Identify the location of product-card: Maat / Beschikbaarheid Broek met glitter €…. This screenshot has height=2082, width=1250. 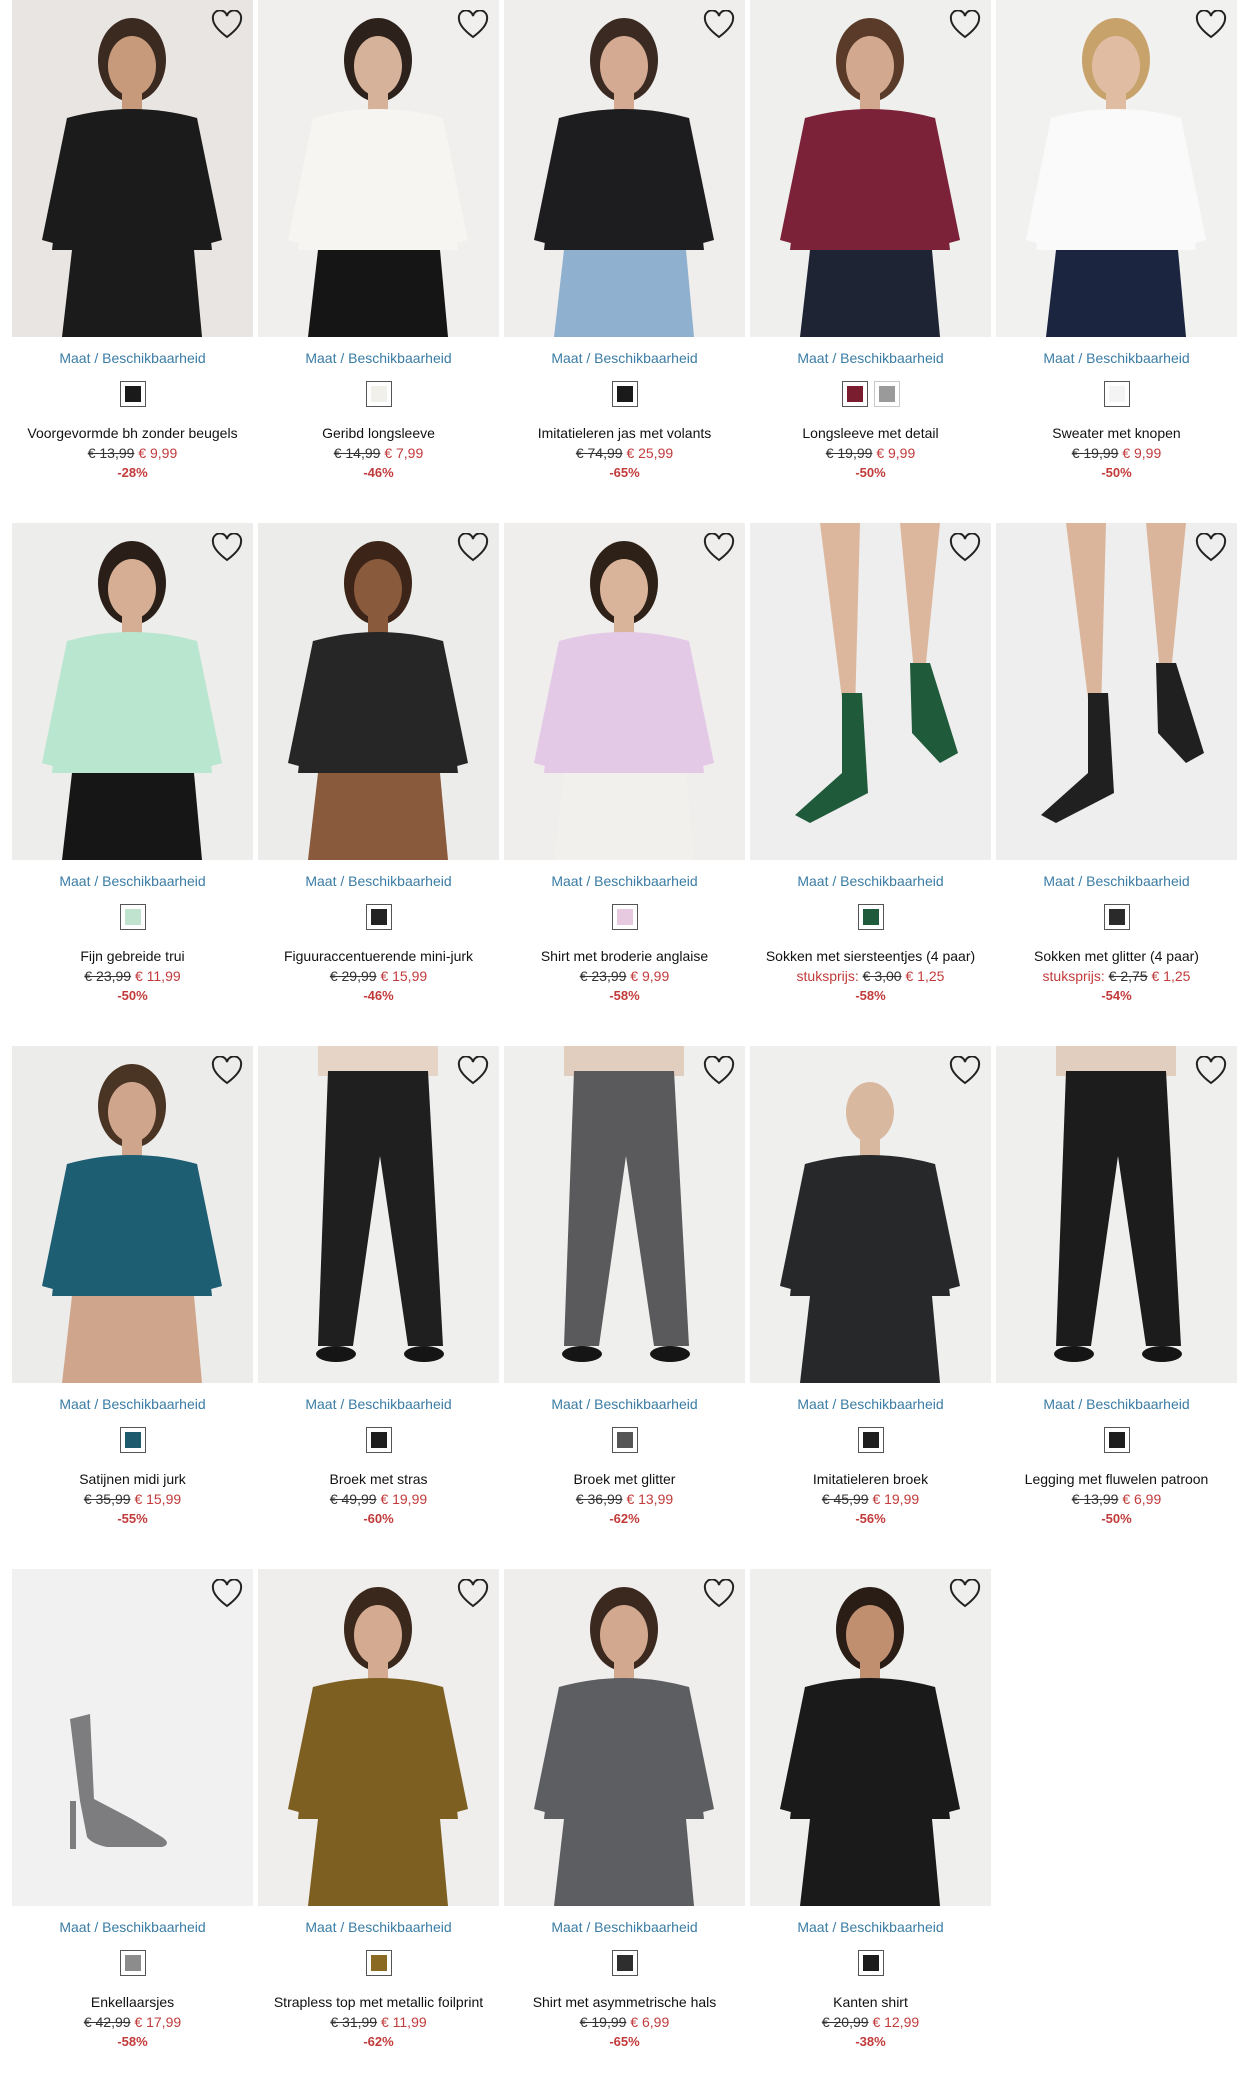
(624, 1296).